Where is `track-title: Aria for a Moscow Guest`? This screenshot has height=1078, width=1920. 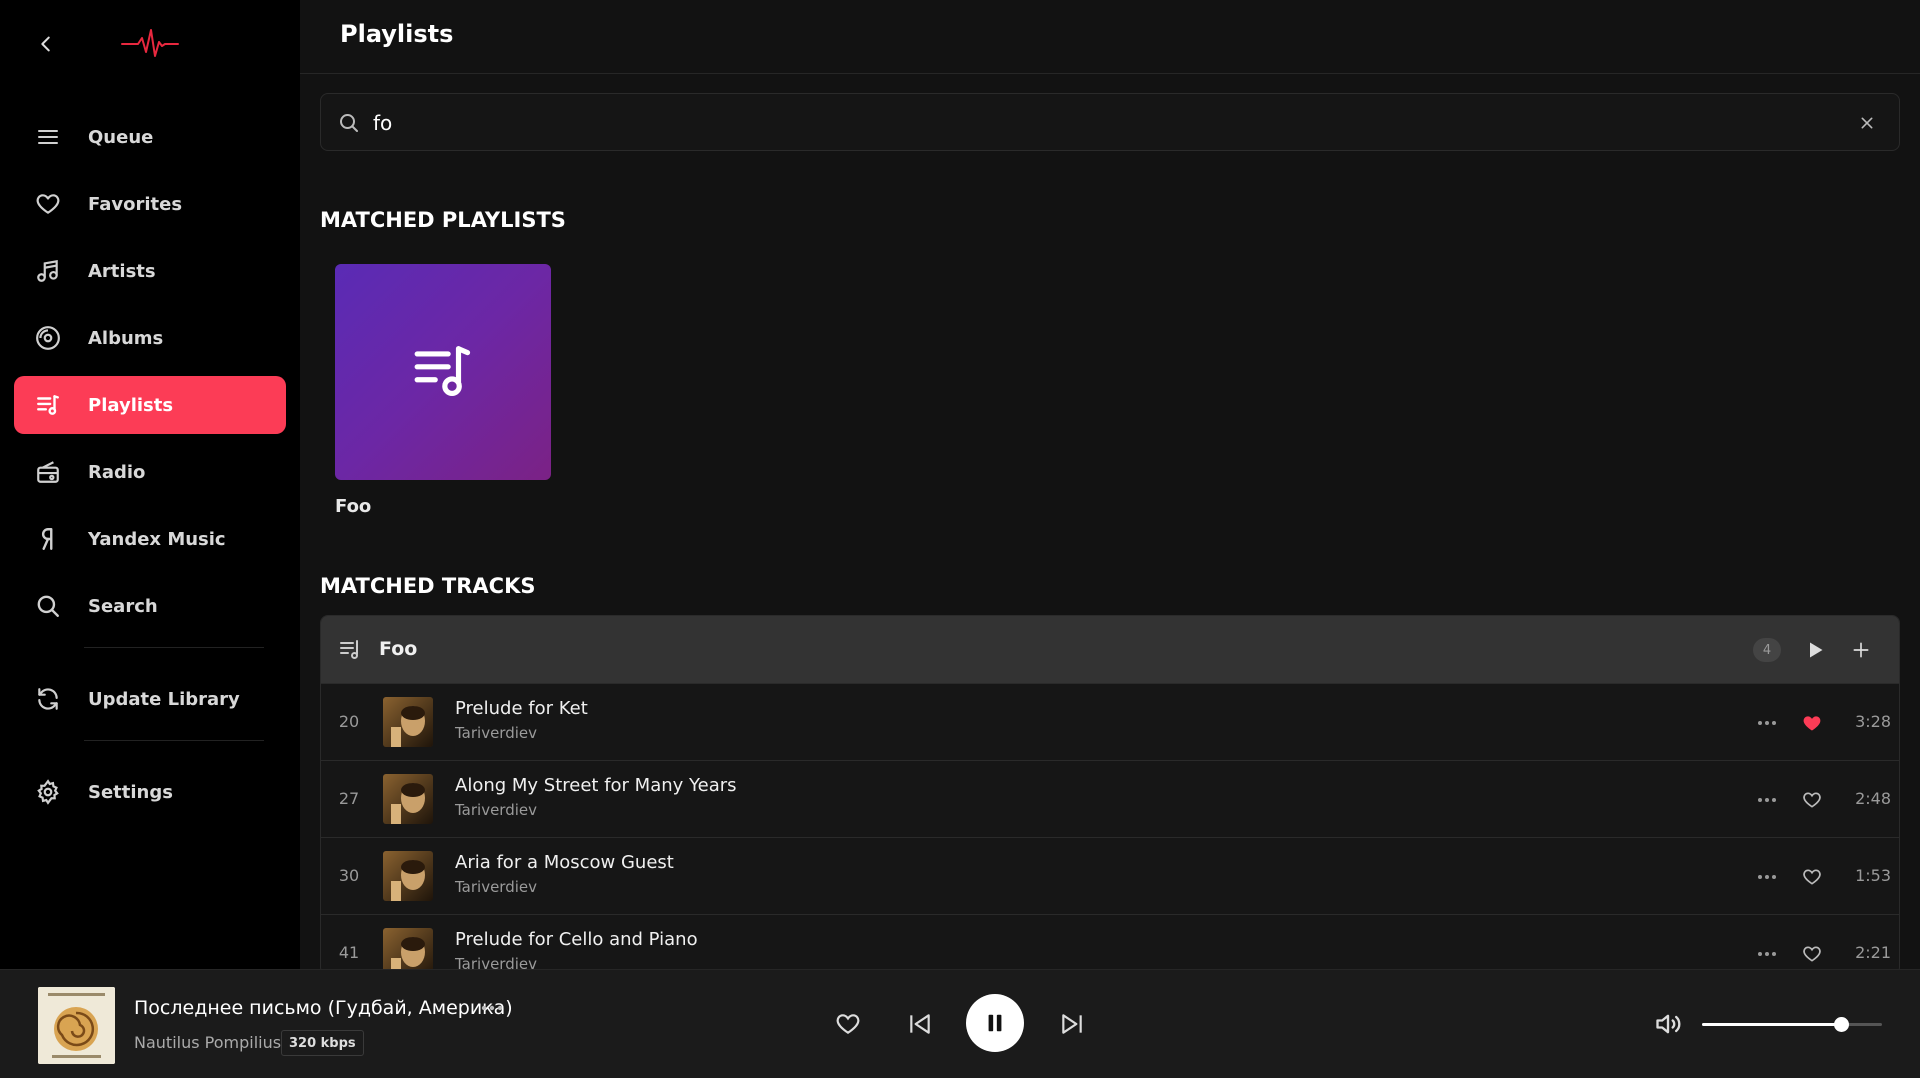 track-title: Aria for a Moscow Guest is located at coordinates (564, 862).